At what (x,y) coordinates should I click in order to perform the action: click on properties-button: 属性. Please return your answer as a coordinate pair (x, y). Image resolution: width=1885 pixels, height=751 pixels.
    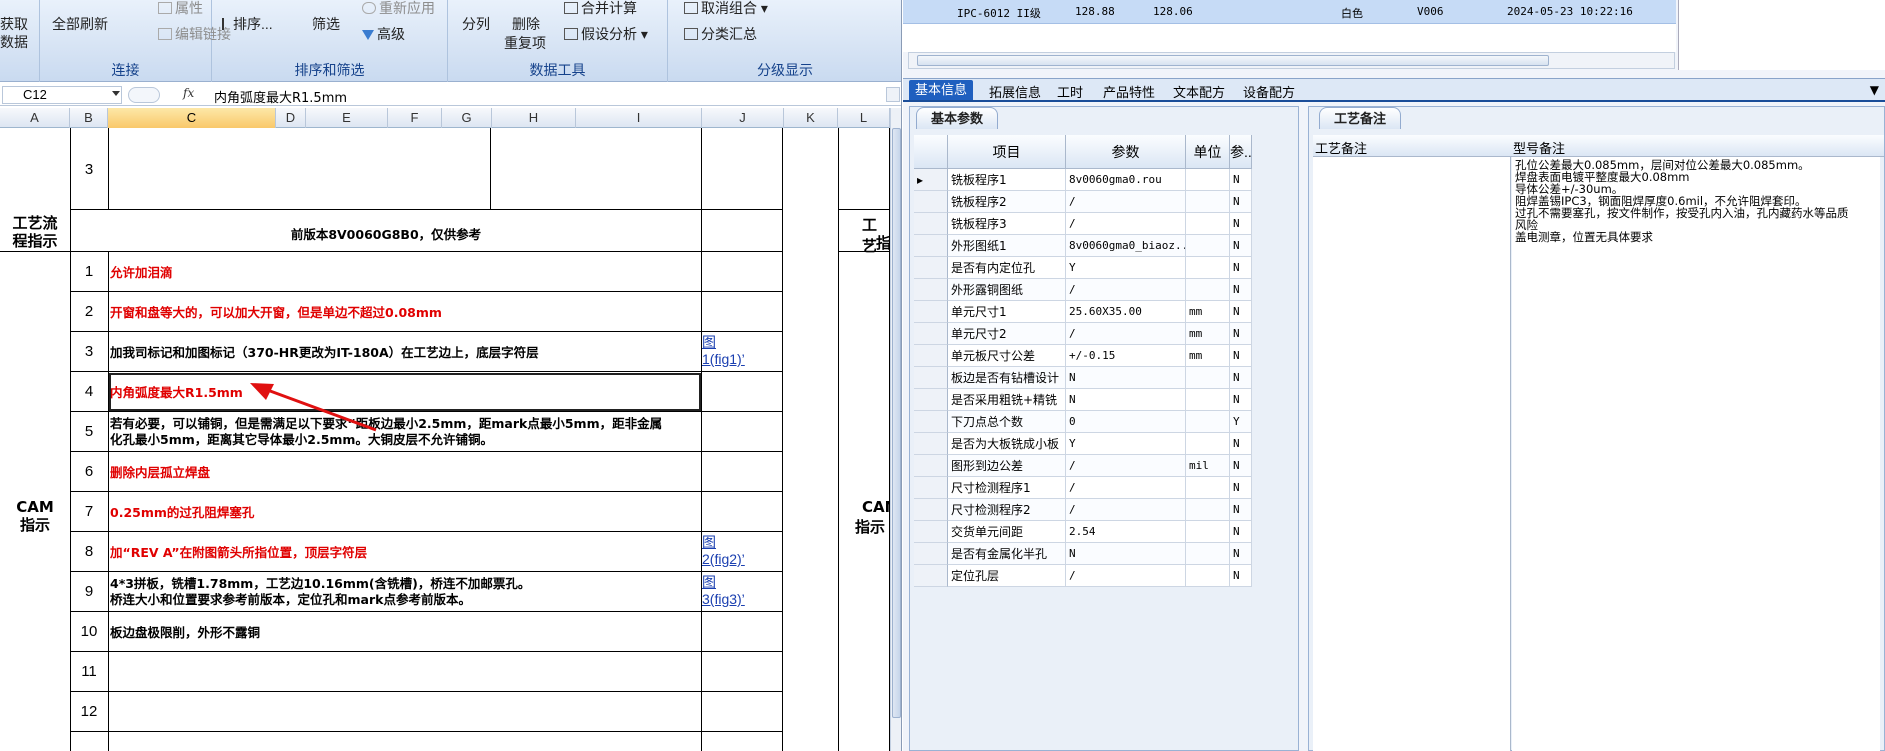
    Looking at the image, I should click on (180, 9).